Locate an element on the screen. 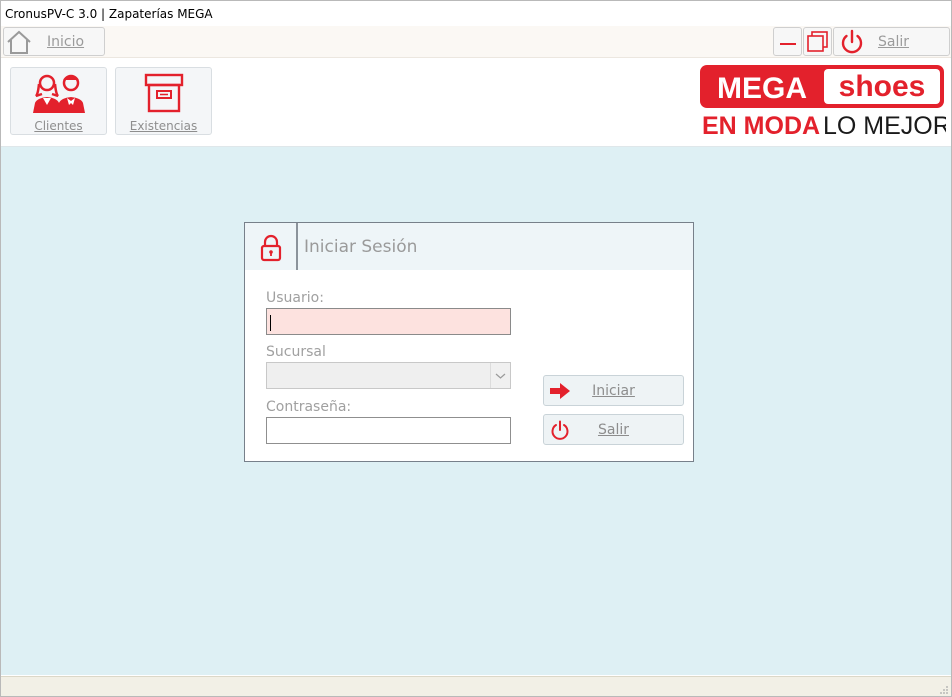 This screenshot has width=952, height=697. home-icon is located at coordinates (19, 42).